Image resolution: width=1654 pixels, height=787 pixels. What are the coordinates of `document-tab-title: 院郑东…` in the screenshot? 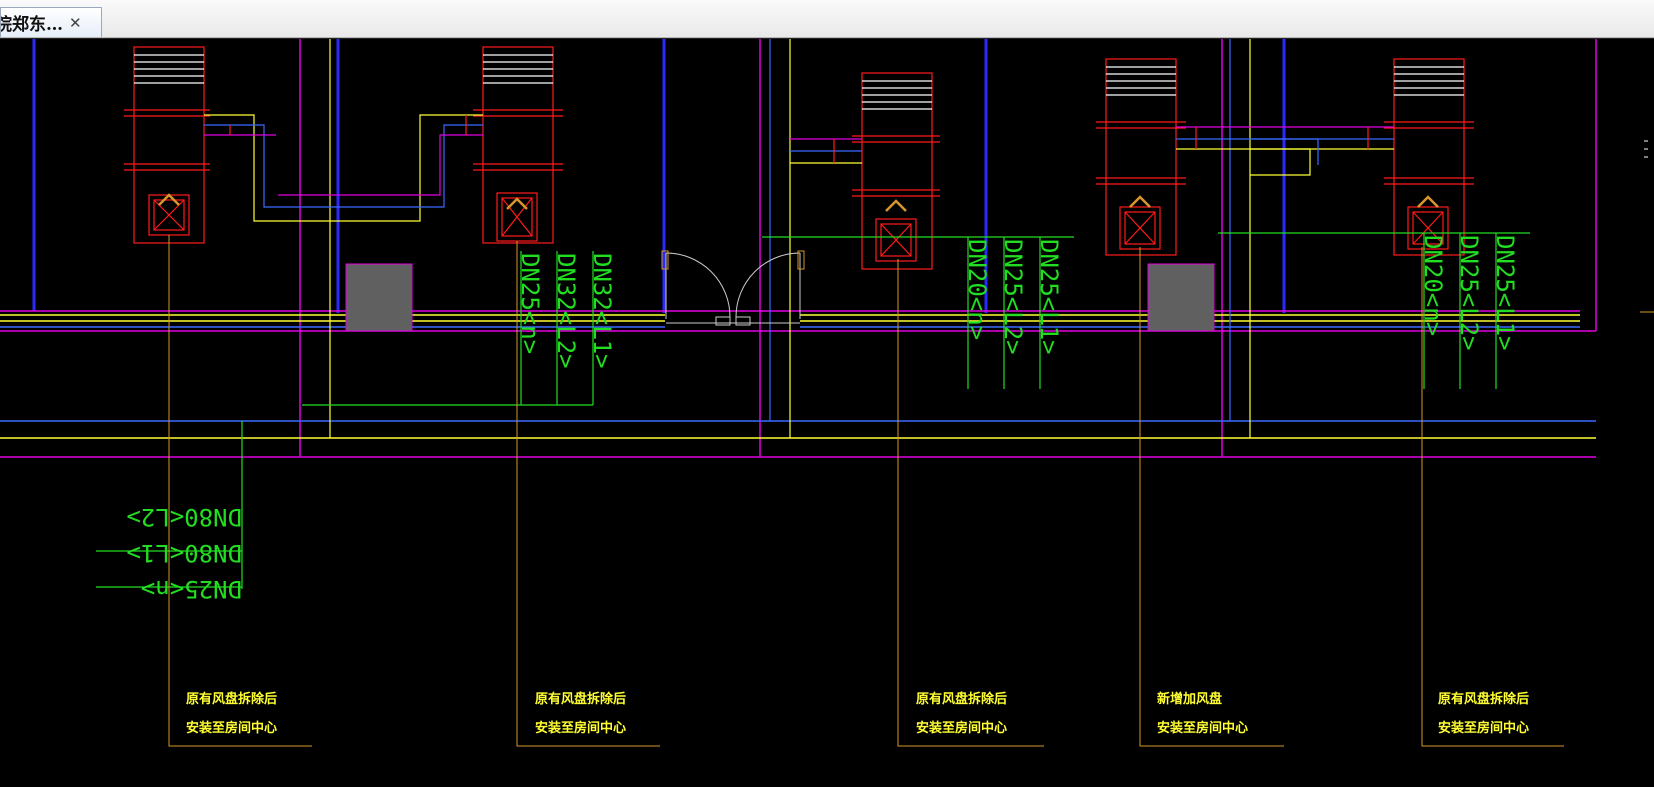 It's located at (31, 25).